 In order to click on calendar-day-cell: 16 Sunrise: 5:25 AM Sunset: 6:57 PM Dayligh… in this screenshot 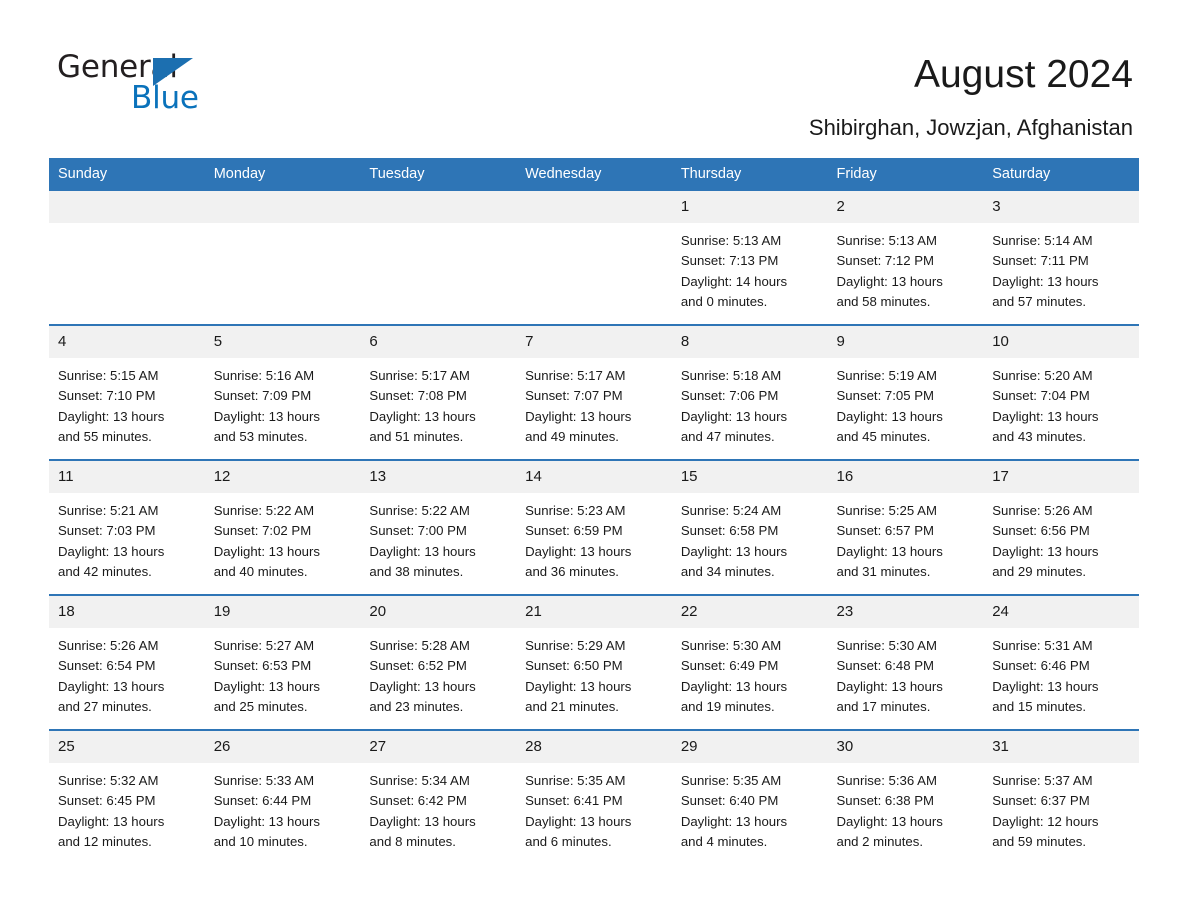, I will do `click(905, 527)`.